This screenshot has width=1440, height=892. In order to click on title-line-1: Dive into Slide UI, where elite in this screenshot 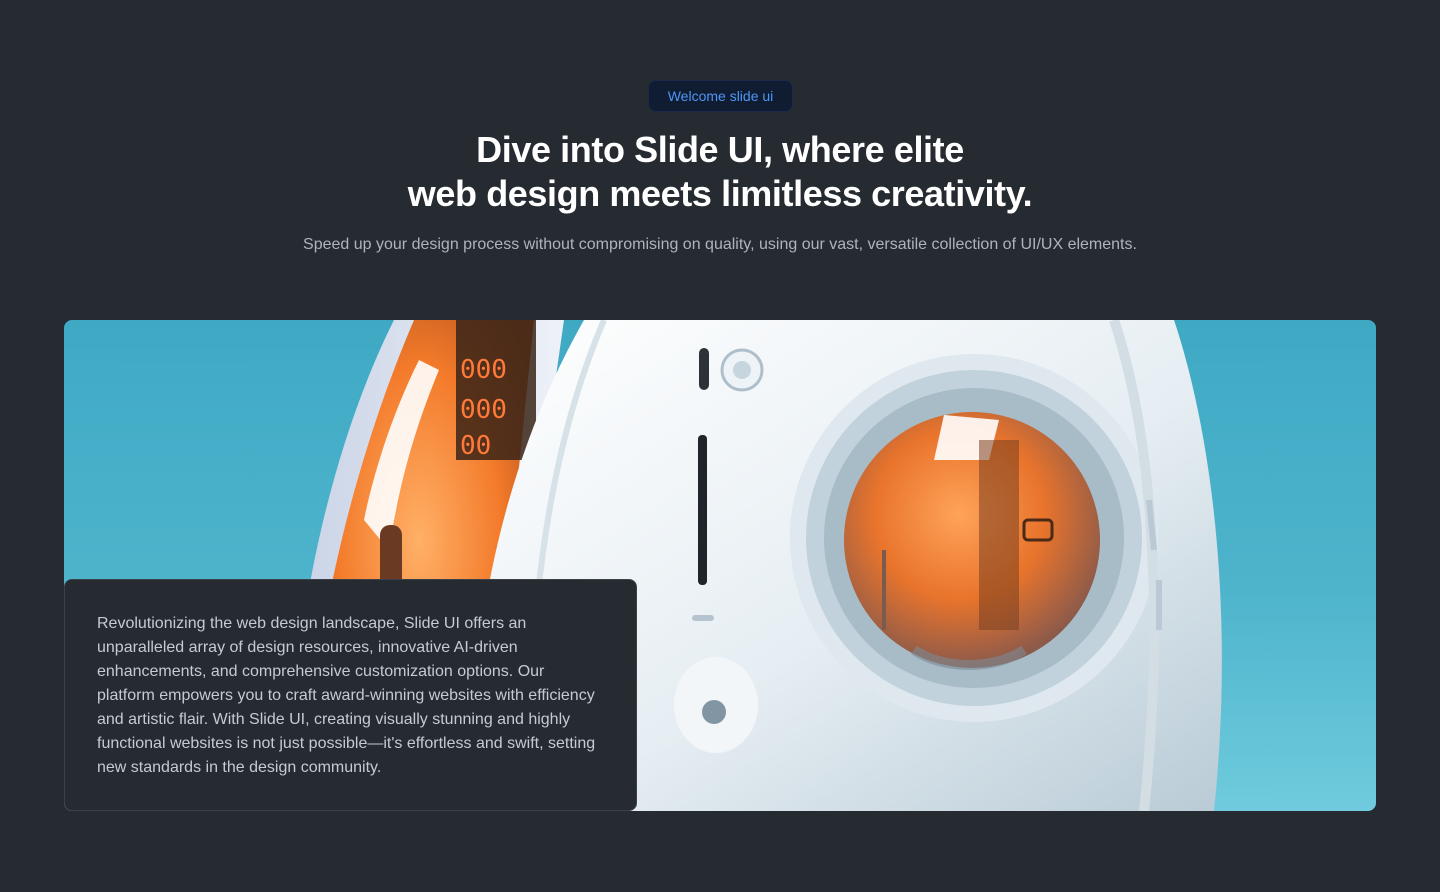, I will do `click(720, 149)`.